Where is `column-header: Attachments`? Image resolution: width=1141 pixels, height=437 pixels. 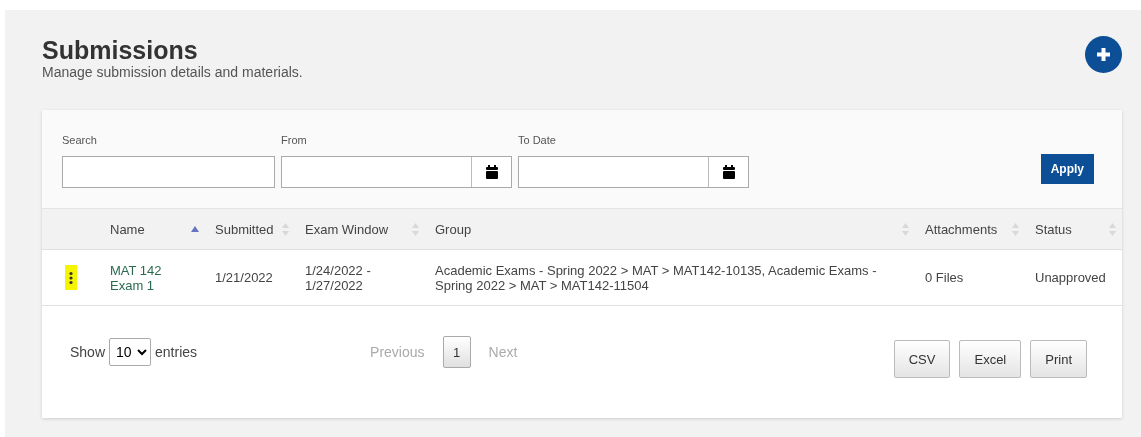 column-header: Attachments is located at coordinates (961, 229).